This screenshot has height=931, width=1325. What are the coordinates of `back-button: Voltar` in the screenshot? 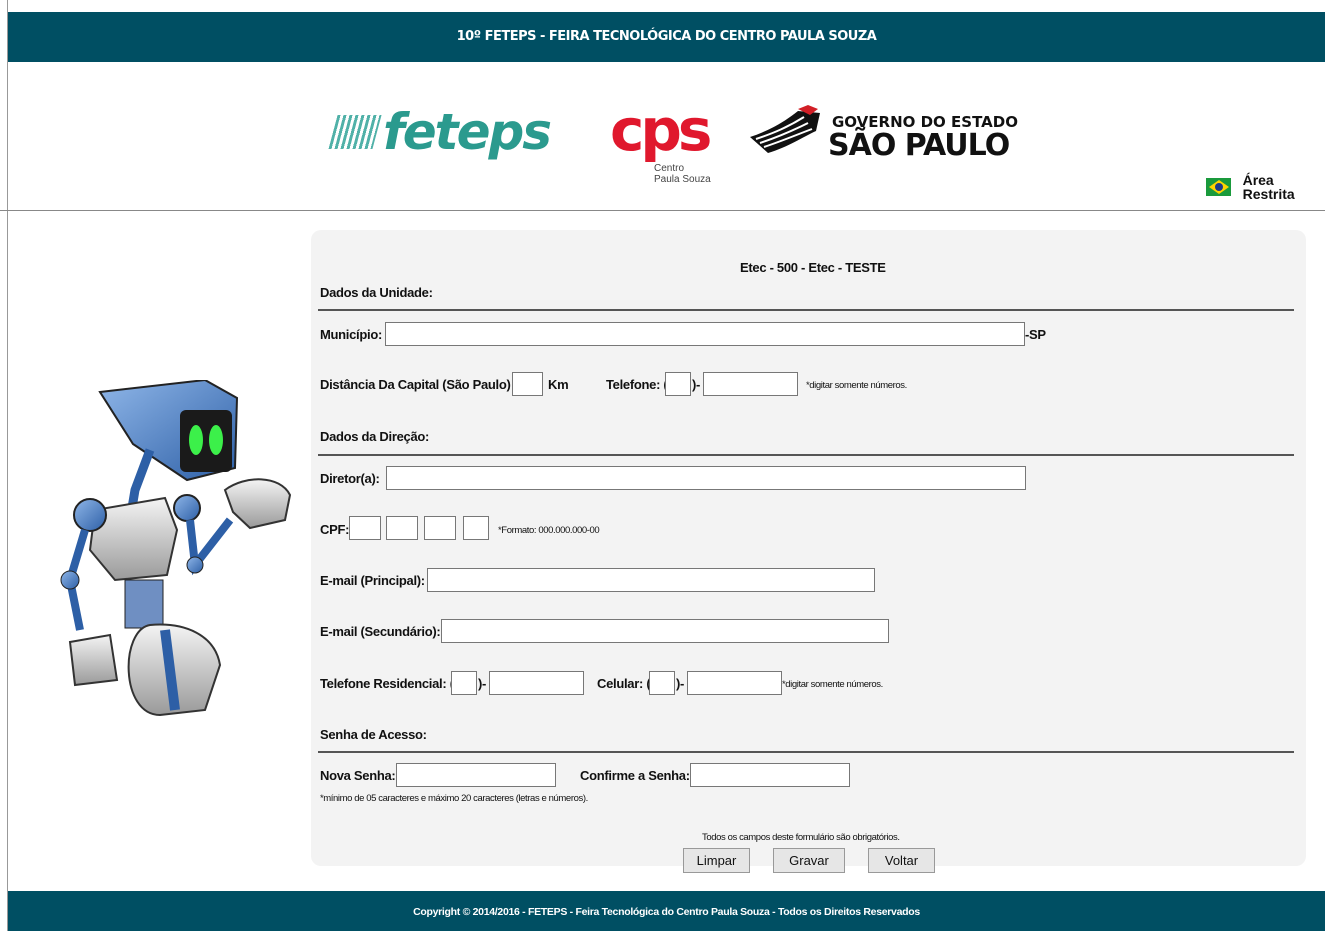 It's located at (901, 860).